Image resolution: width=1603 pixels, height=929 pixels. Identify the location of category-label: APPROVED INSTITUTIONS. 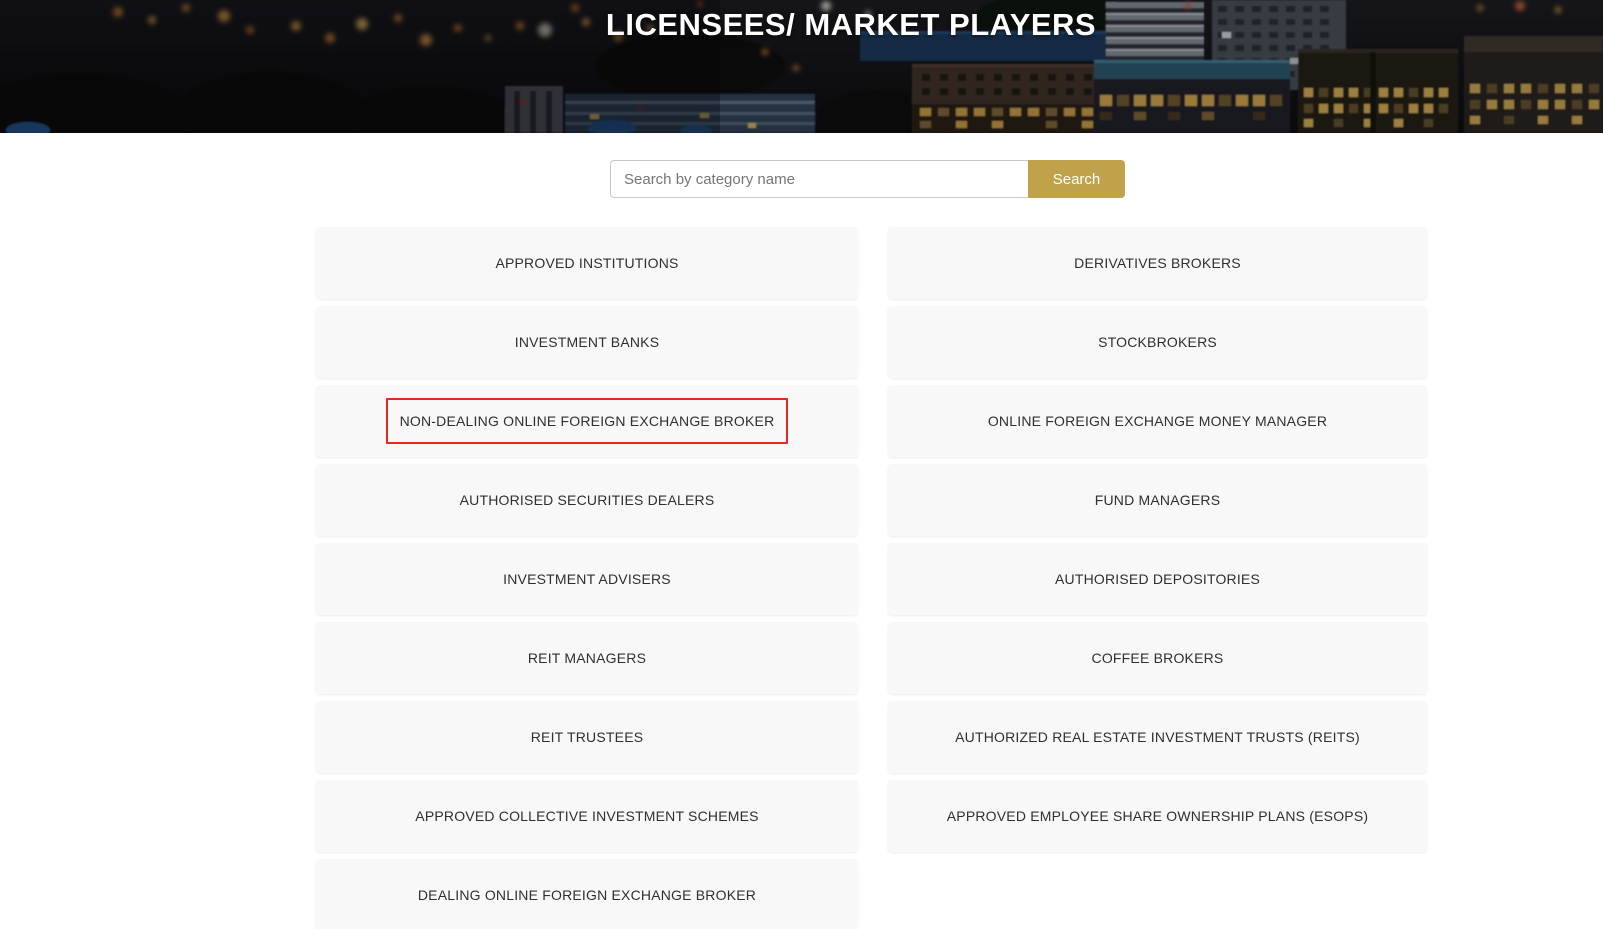
(587, 263).